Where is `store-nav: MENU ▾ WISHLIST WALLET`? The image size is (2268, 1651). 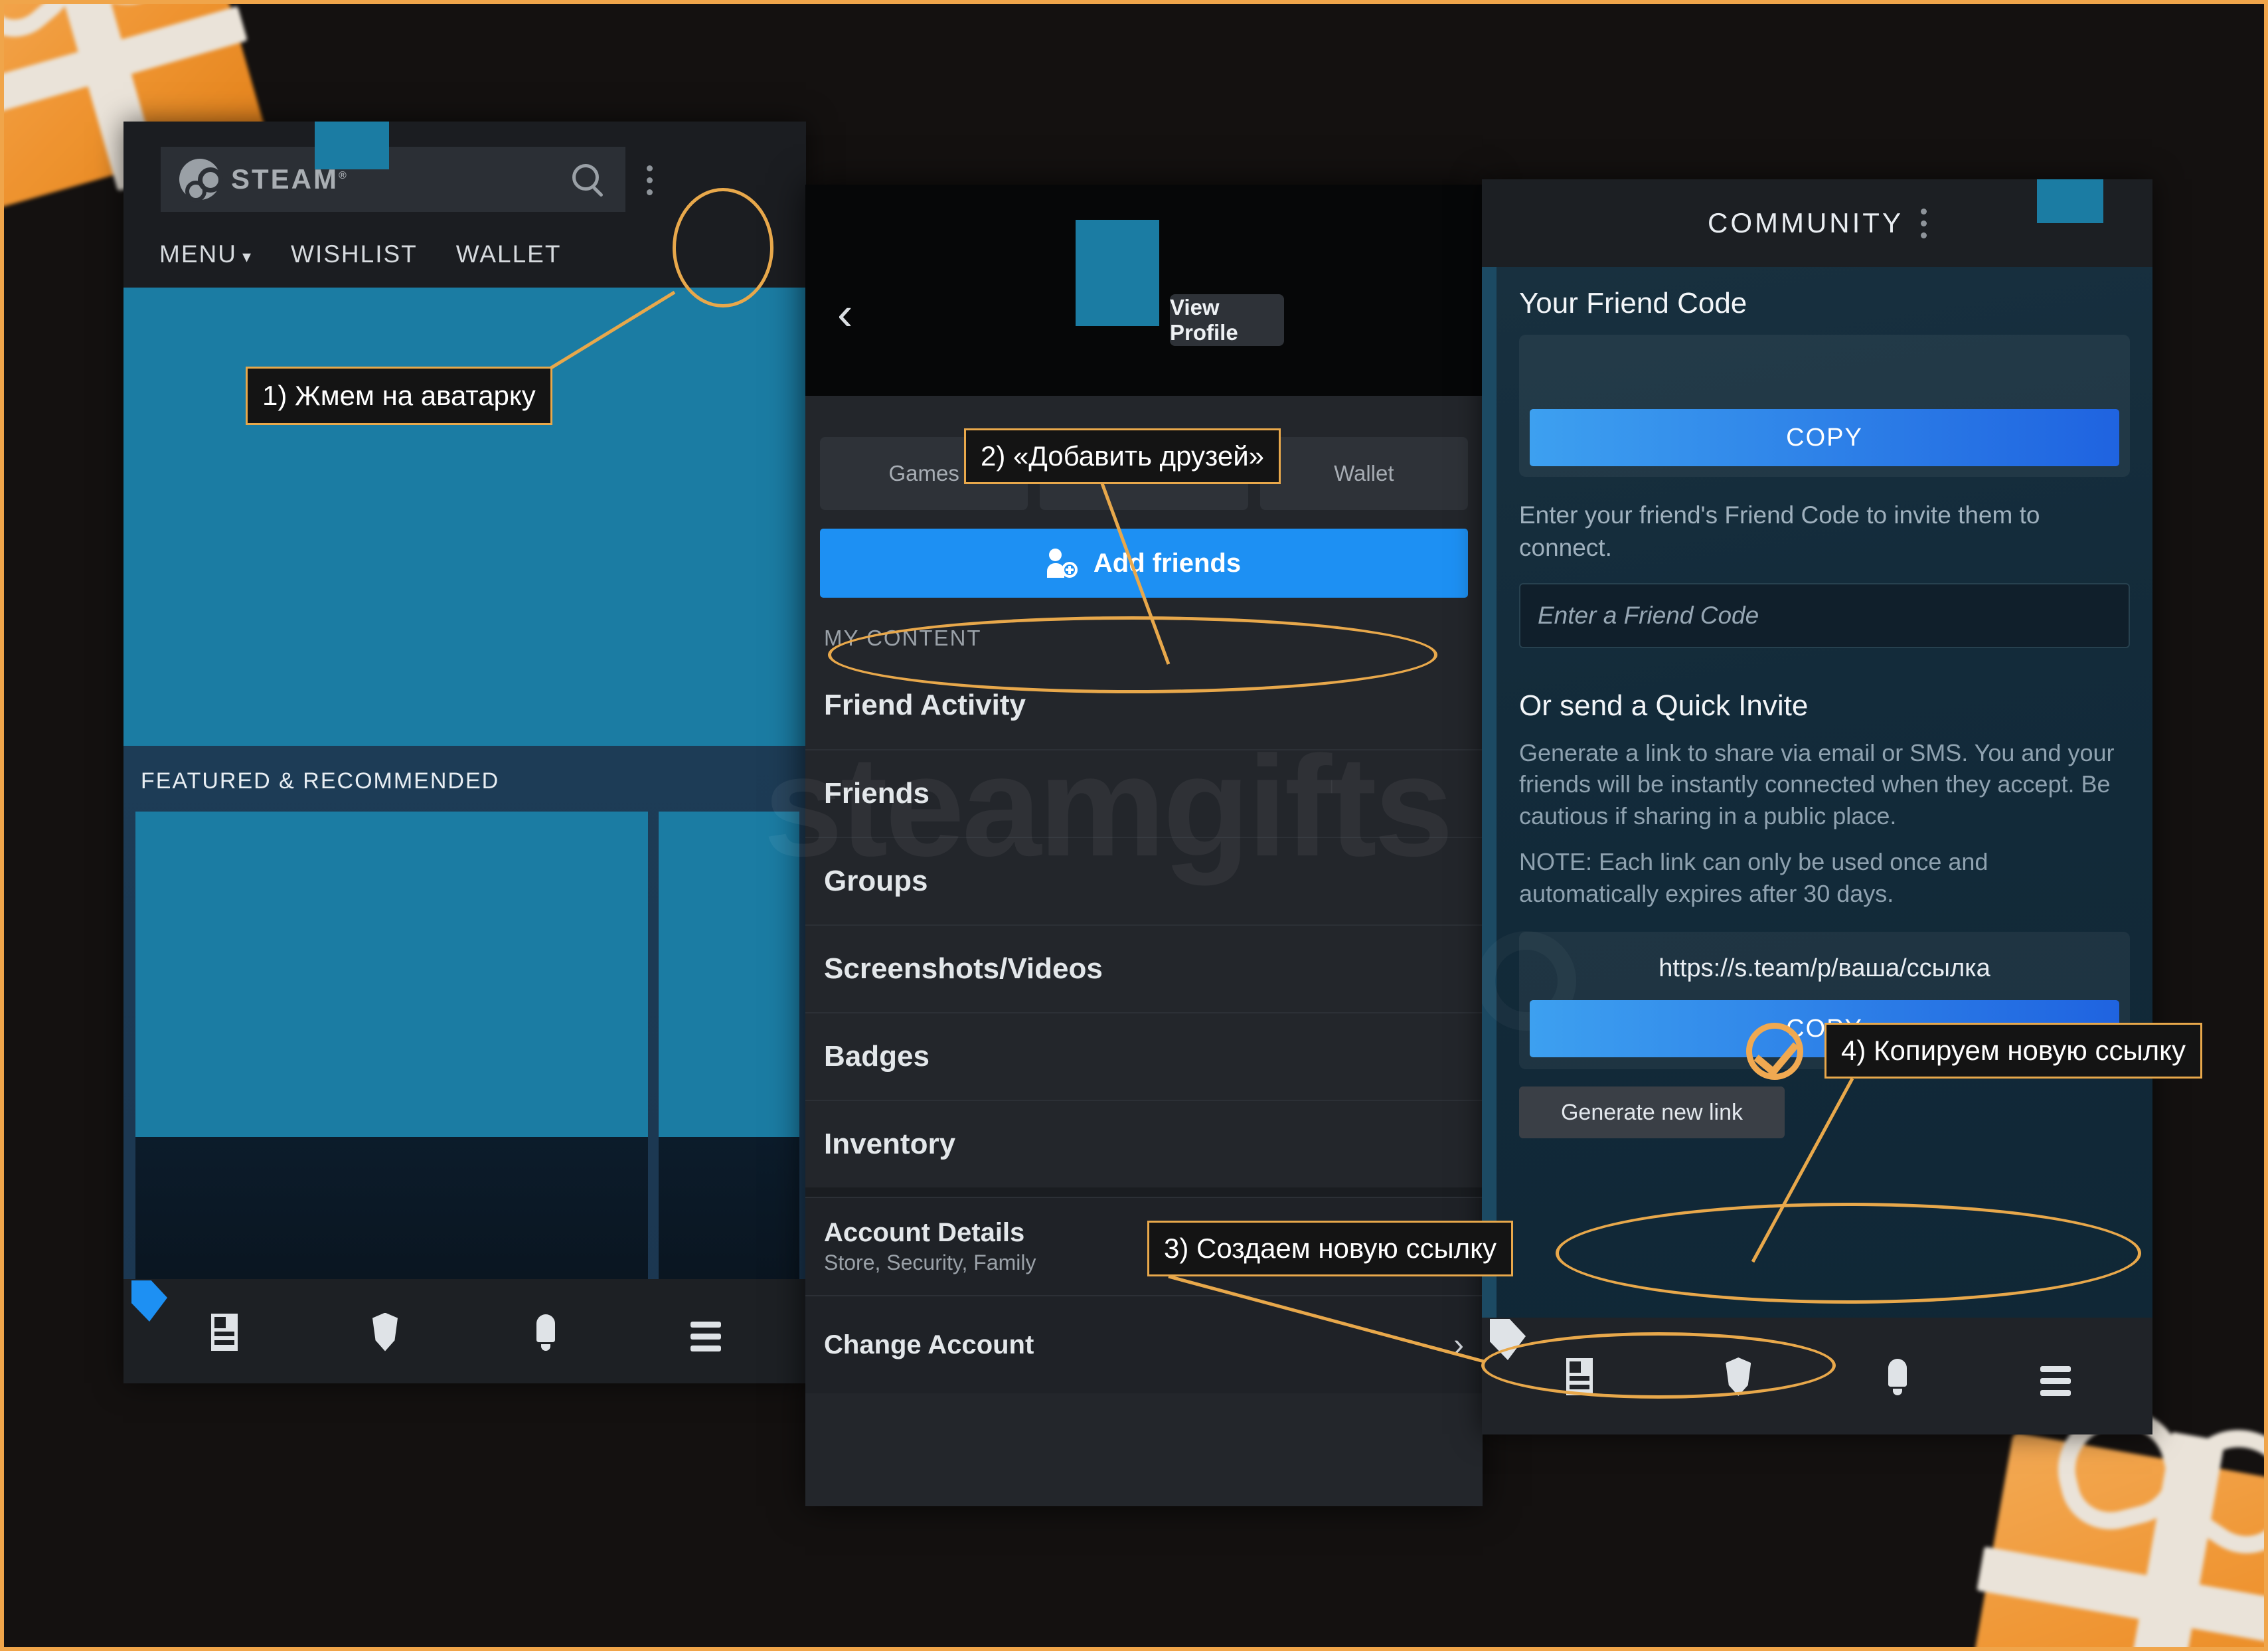
store-nav: MENU ▾ WISHLIST WALLET is located at coordinates (464, 254).